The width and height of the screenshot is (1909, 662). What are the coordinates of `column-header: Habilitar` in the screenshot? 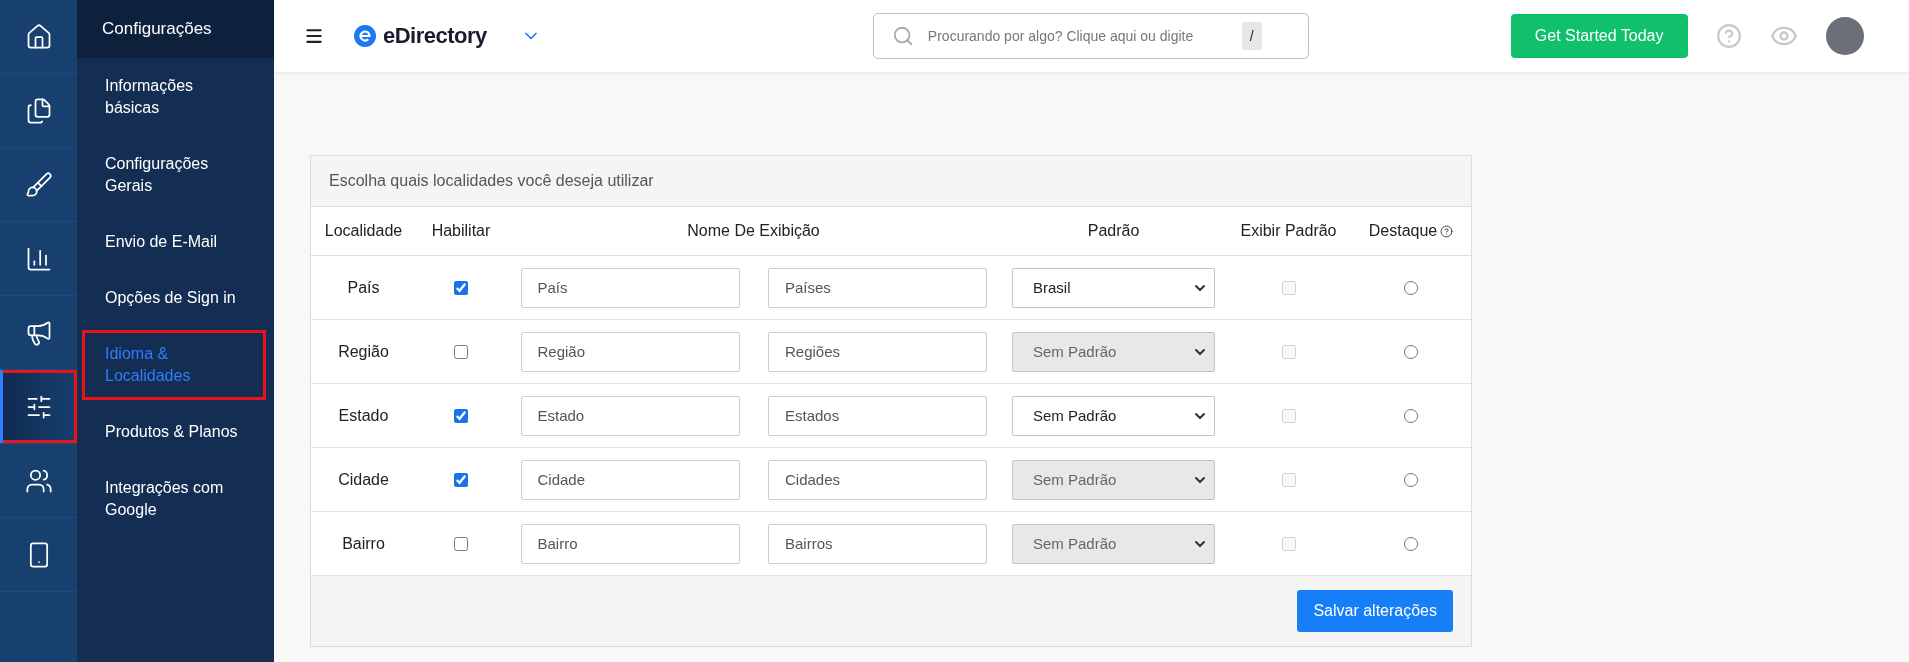 It's located at (461, 231).